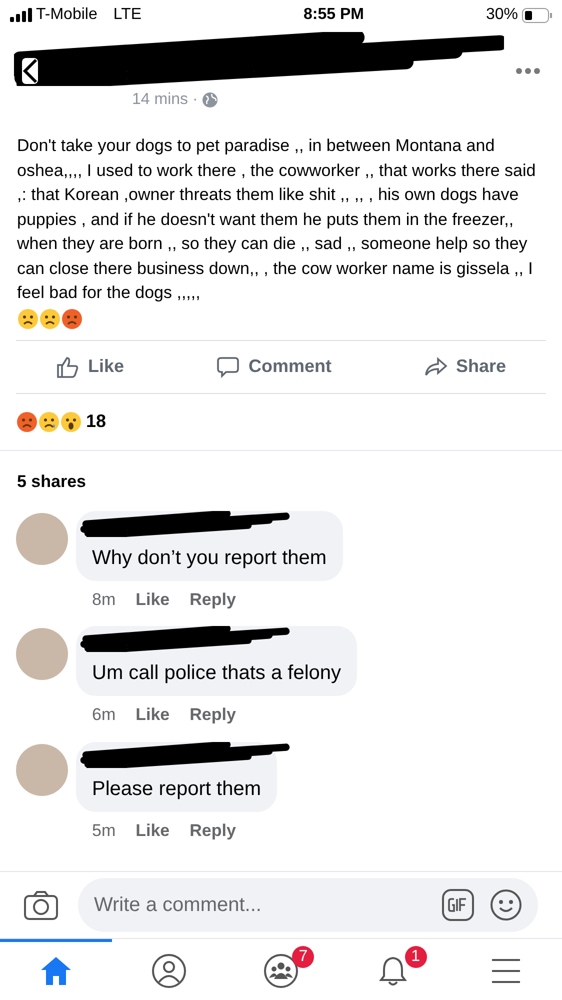 This screenshot has width=562, height=1000. What do you see at coordinates (104, 831) in the screenshot?
I see `comment-time: 5m` at bounding box center [104, 831].